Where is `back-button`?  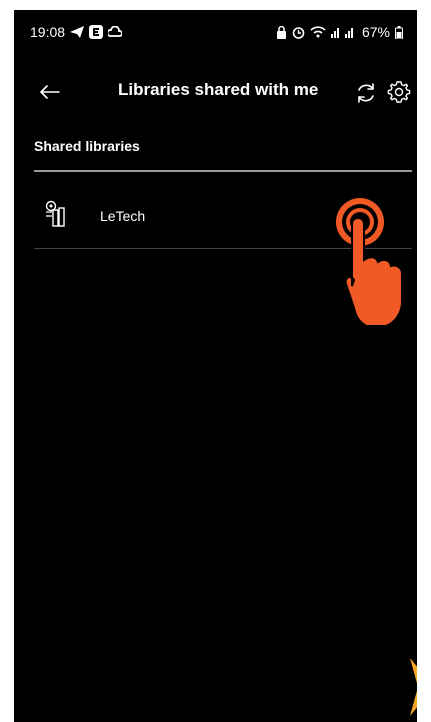 back-button is located at coordinates (50, 92).